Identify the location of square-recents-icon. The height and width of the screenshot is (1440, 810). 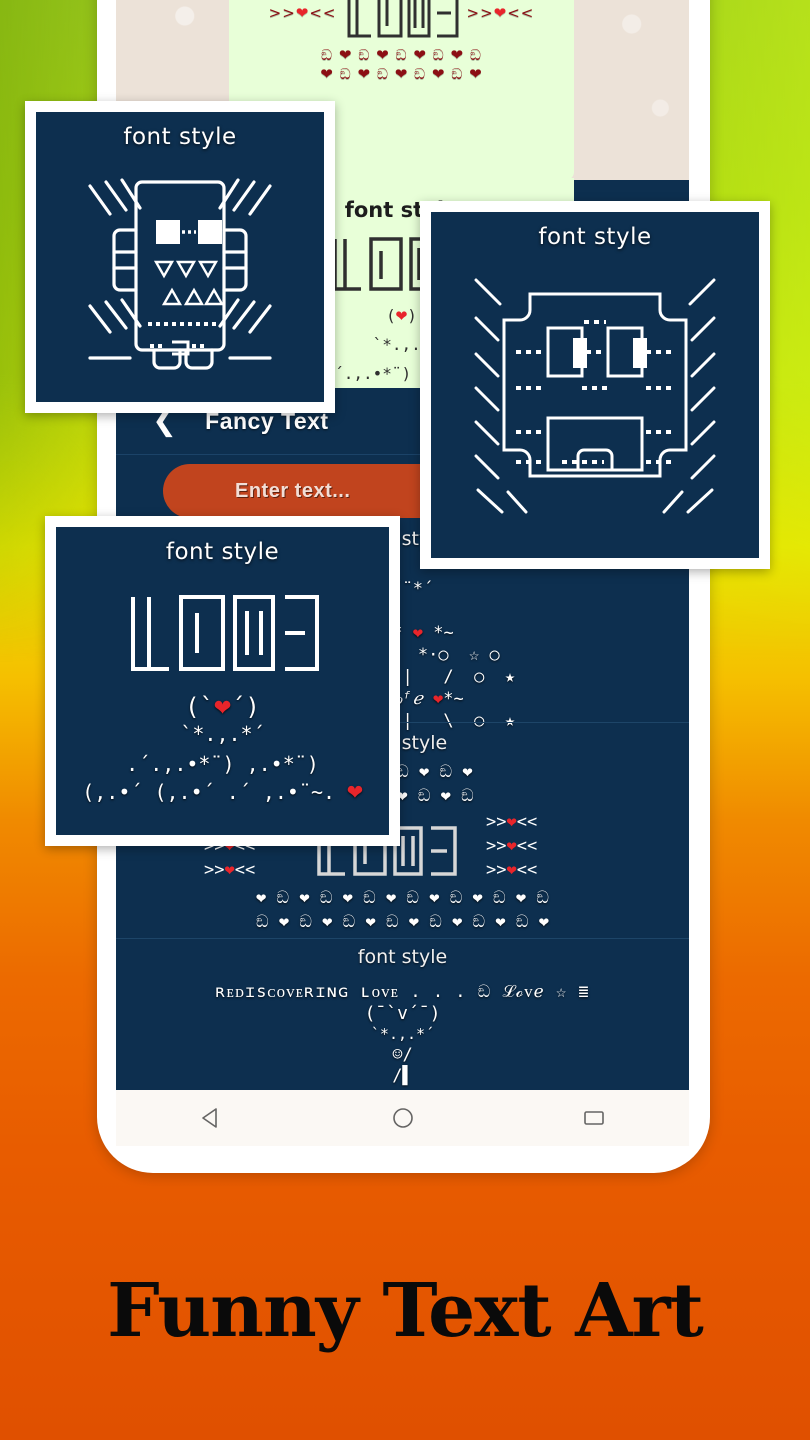
(594, 1118).